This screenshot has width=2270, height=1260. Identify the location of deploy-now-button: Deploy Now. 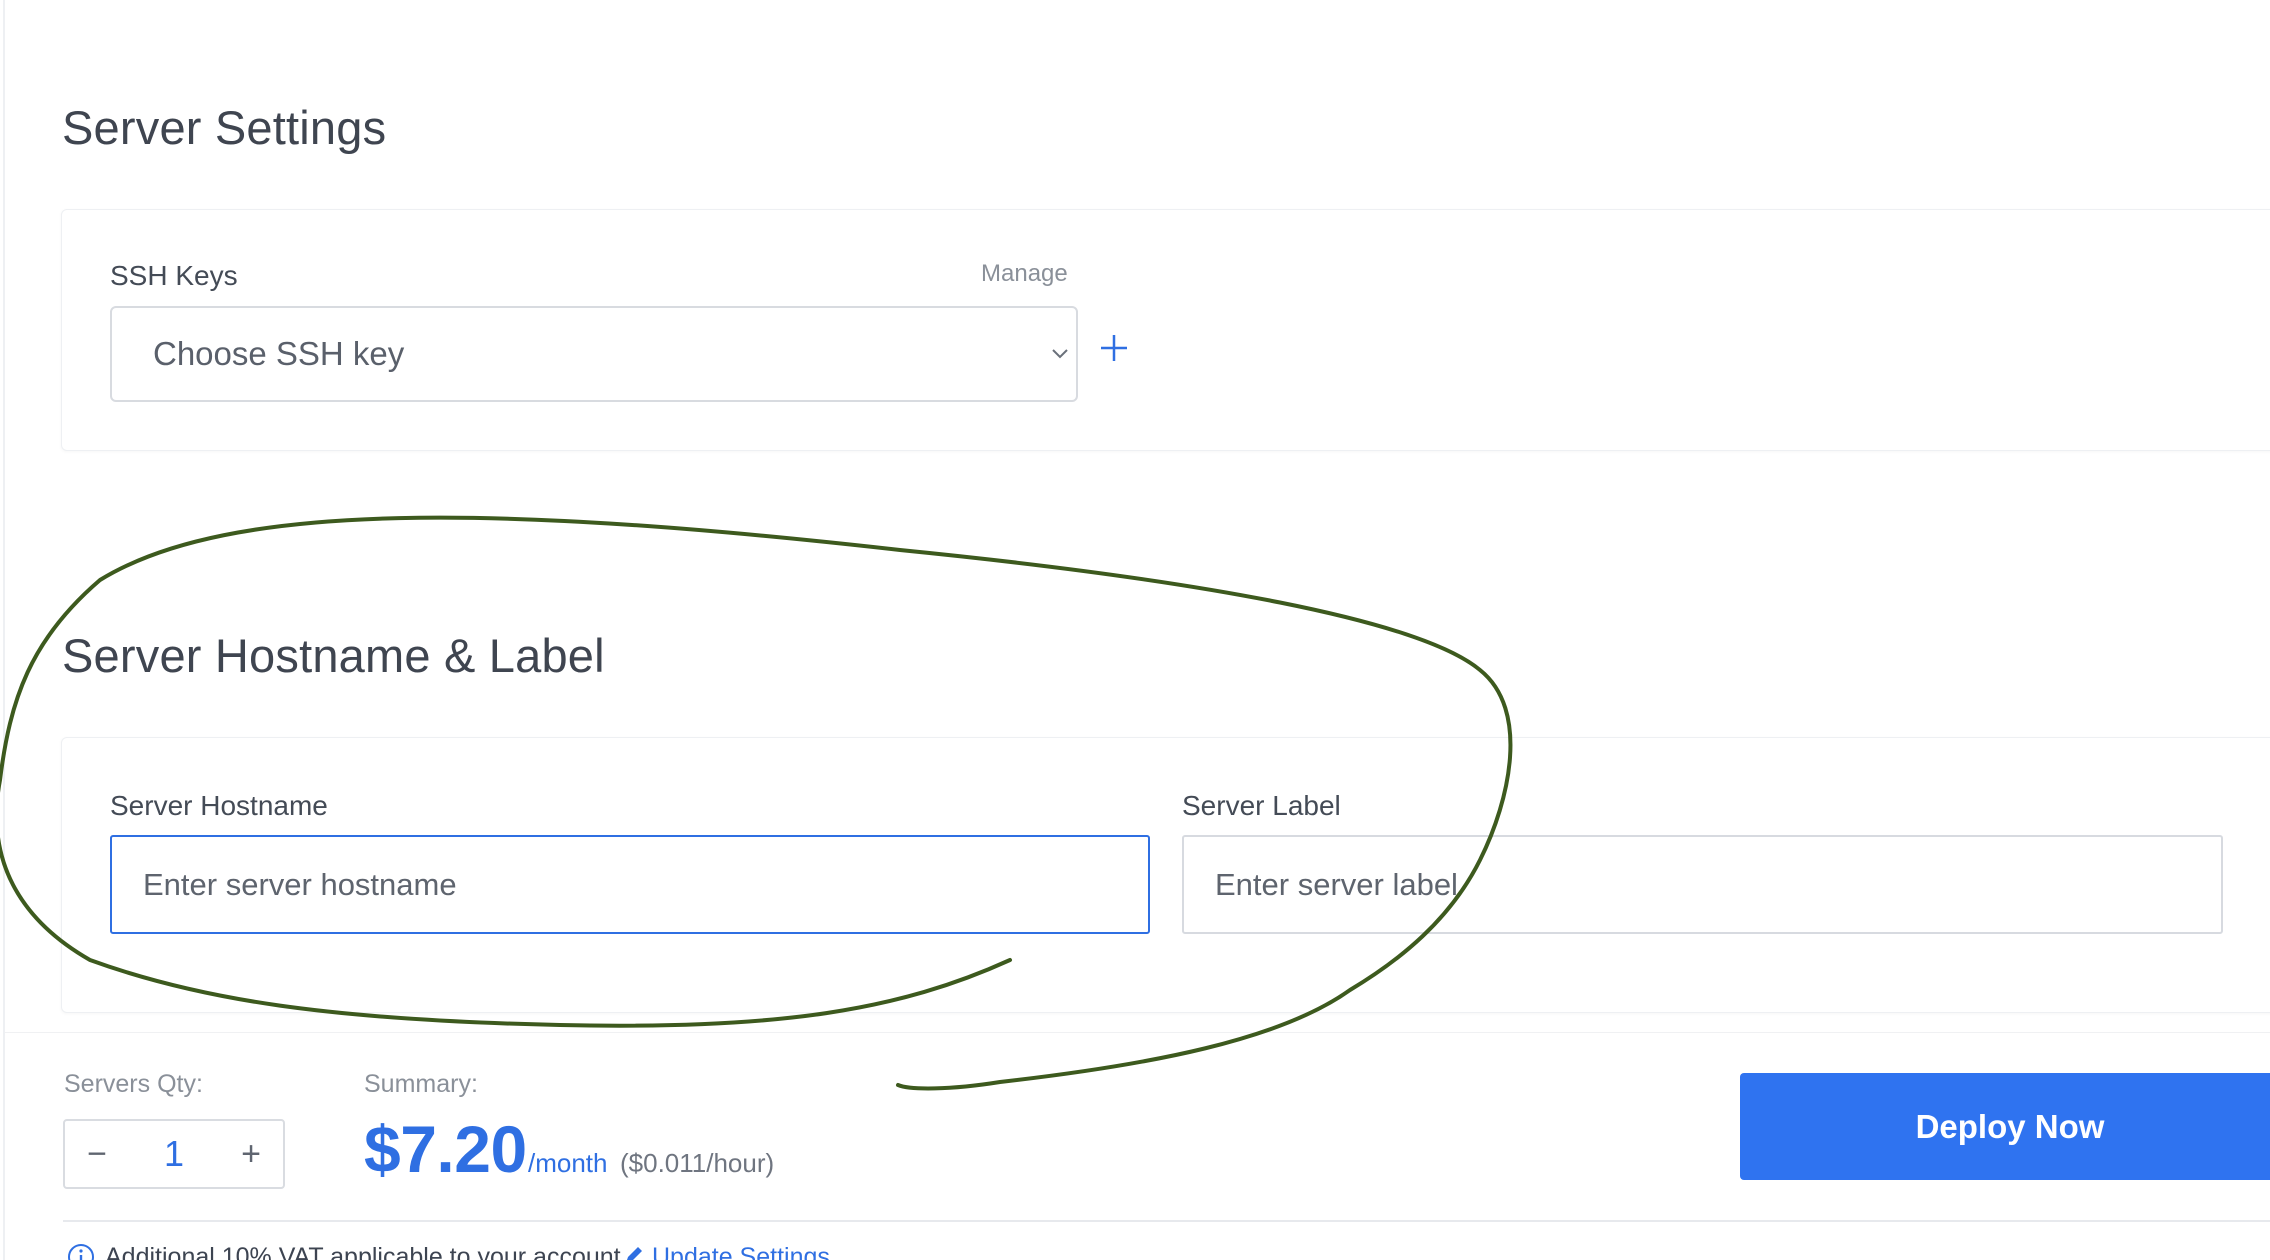
(2005, 1126).